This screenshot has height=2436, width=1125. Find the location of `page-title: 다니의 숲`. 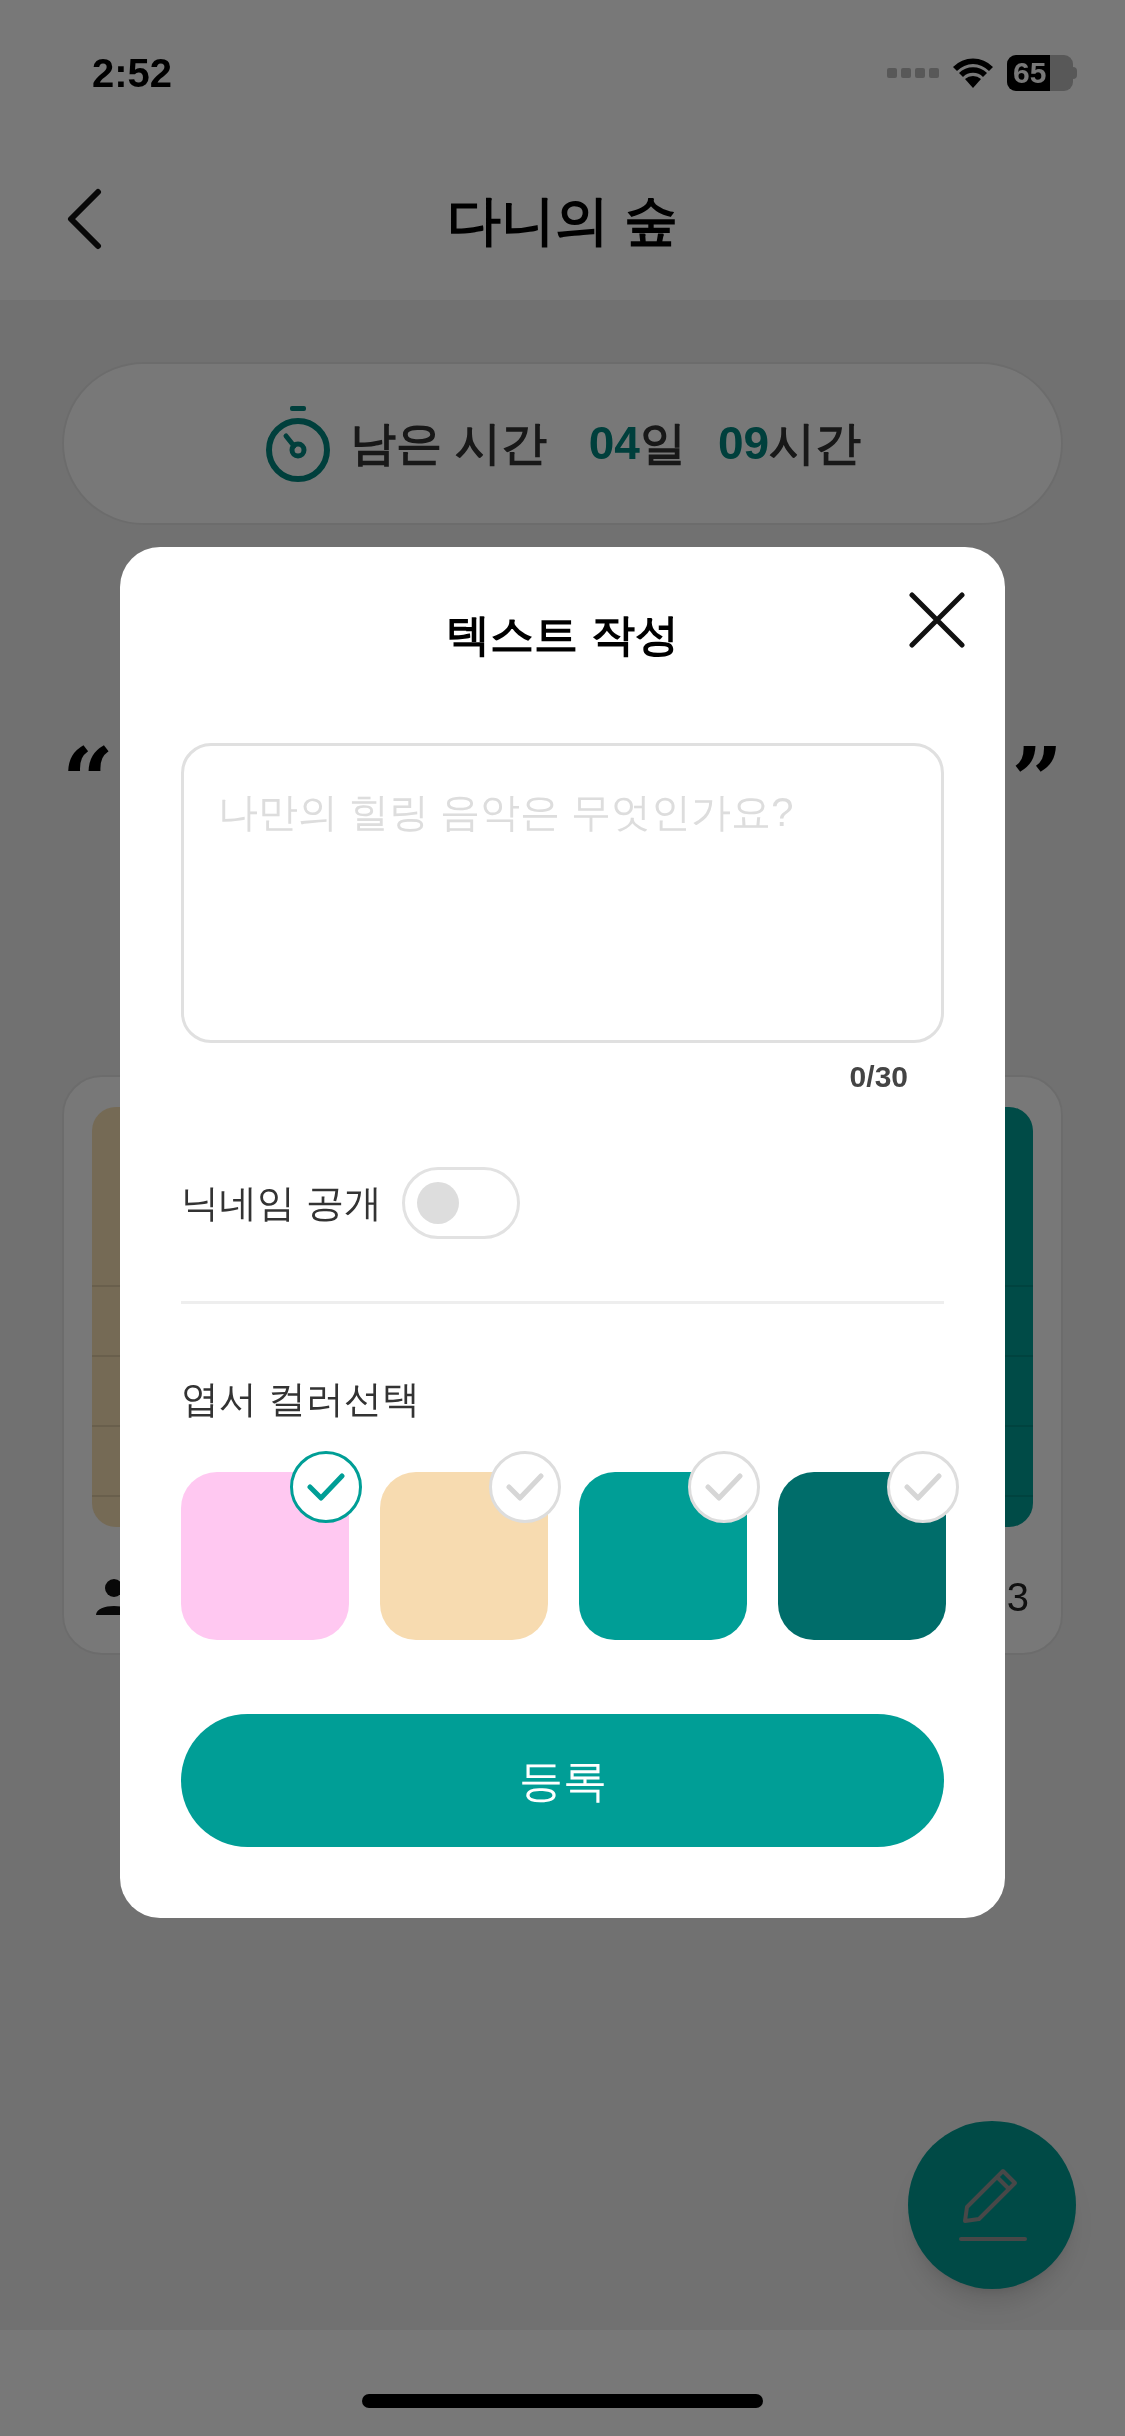

page-title: 다니의 숲 is located at coordinates (562, 220).